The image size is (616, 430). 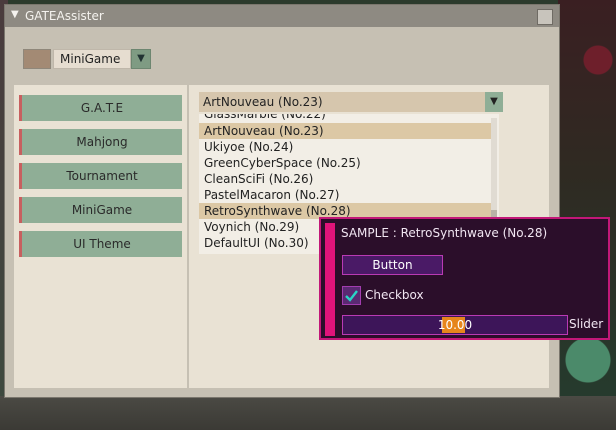 I want to click on sample-button: Button, so click(x=392, y=265).